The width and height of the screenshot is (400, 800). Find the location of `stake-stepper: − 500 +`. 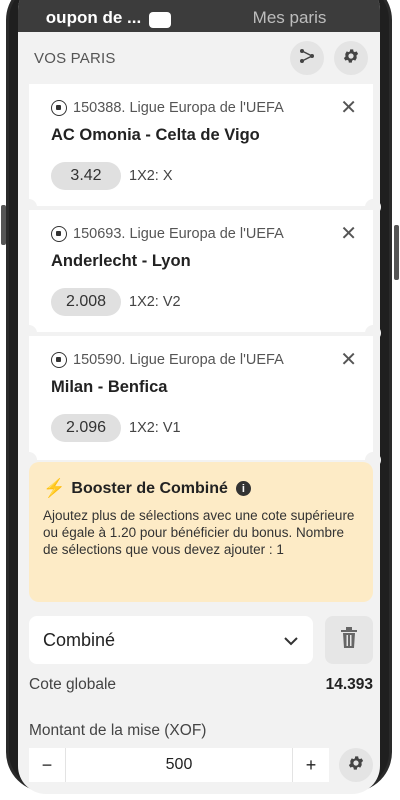

stake-stepper: − 500 + is located at coordinates (179, 765).